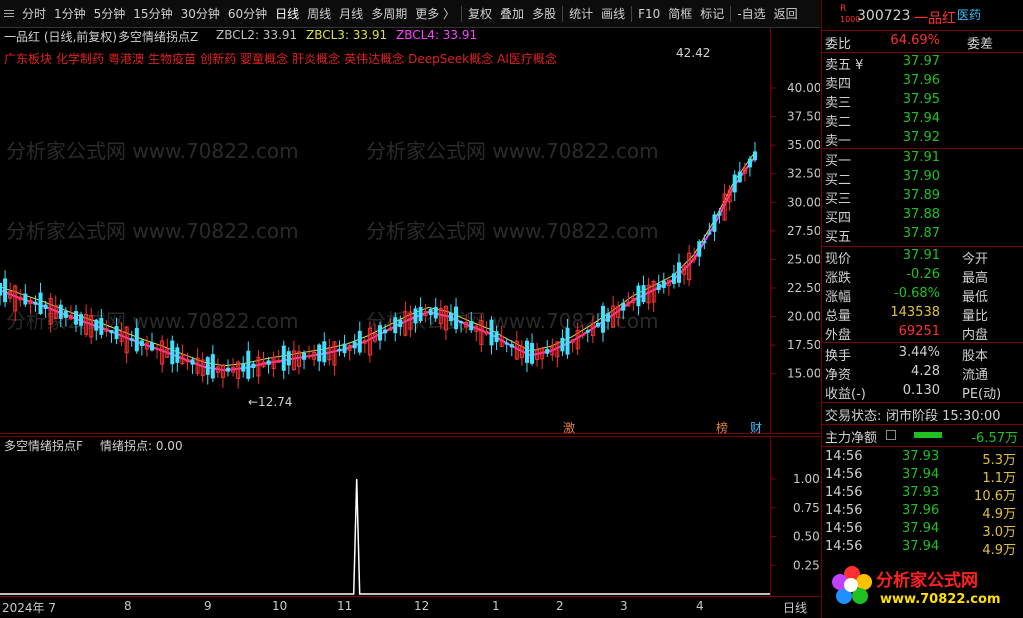 The height and width of the screenshot is (618, 1023). I want to click on main-flow-row: 主力净额 -6.57万, so click(922, 436).